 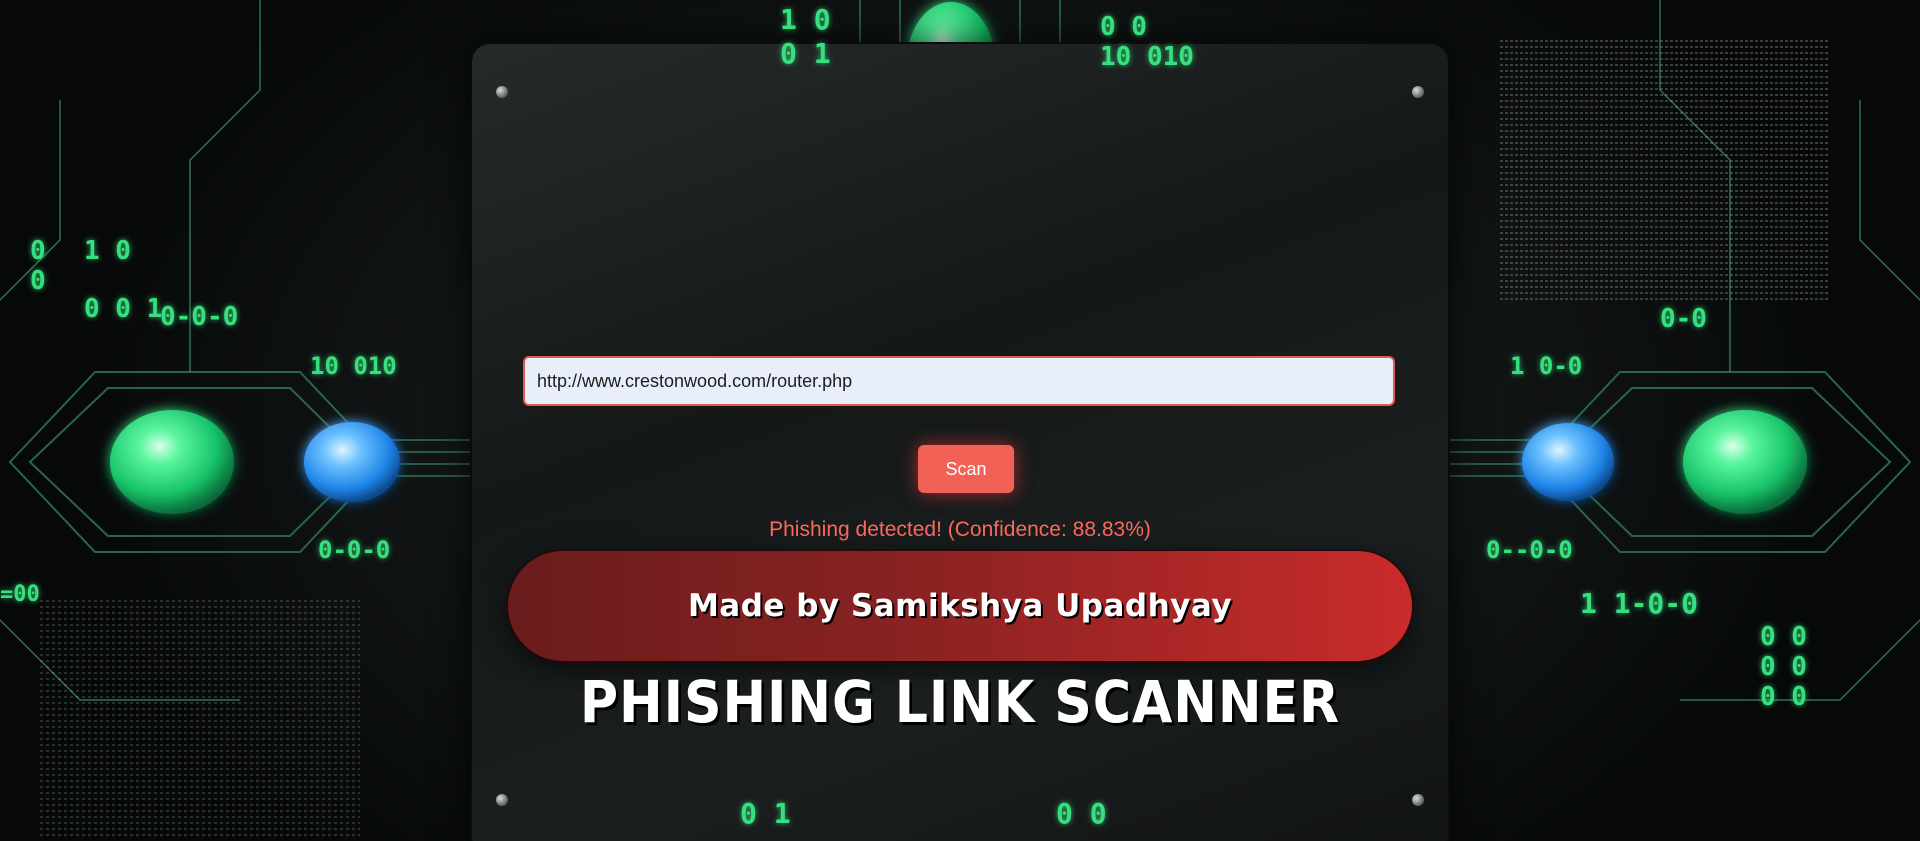 I want to click on data-texture, so click(x=1665, y=170).